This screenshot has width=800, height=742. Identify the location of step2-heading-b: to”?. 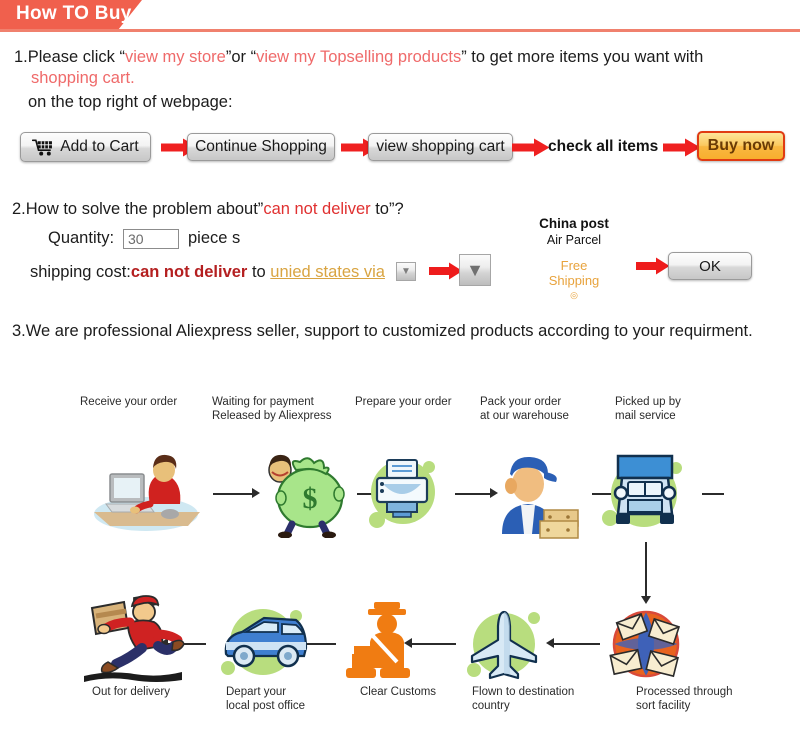
(387, 209).